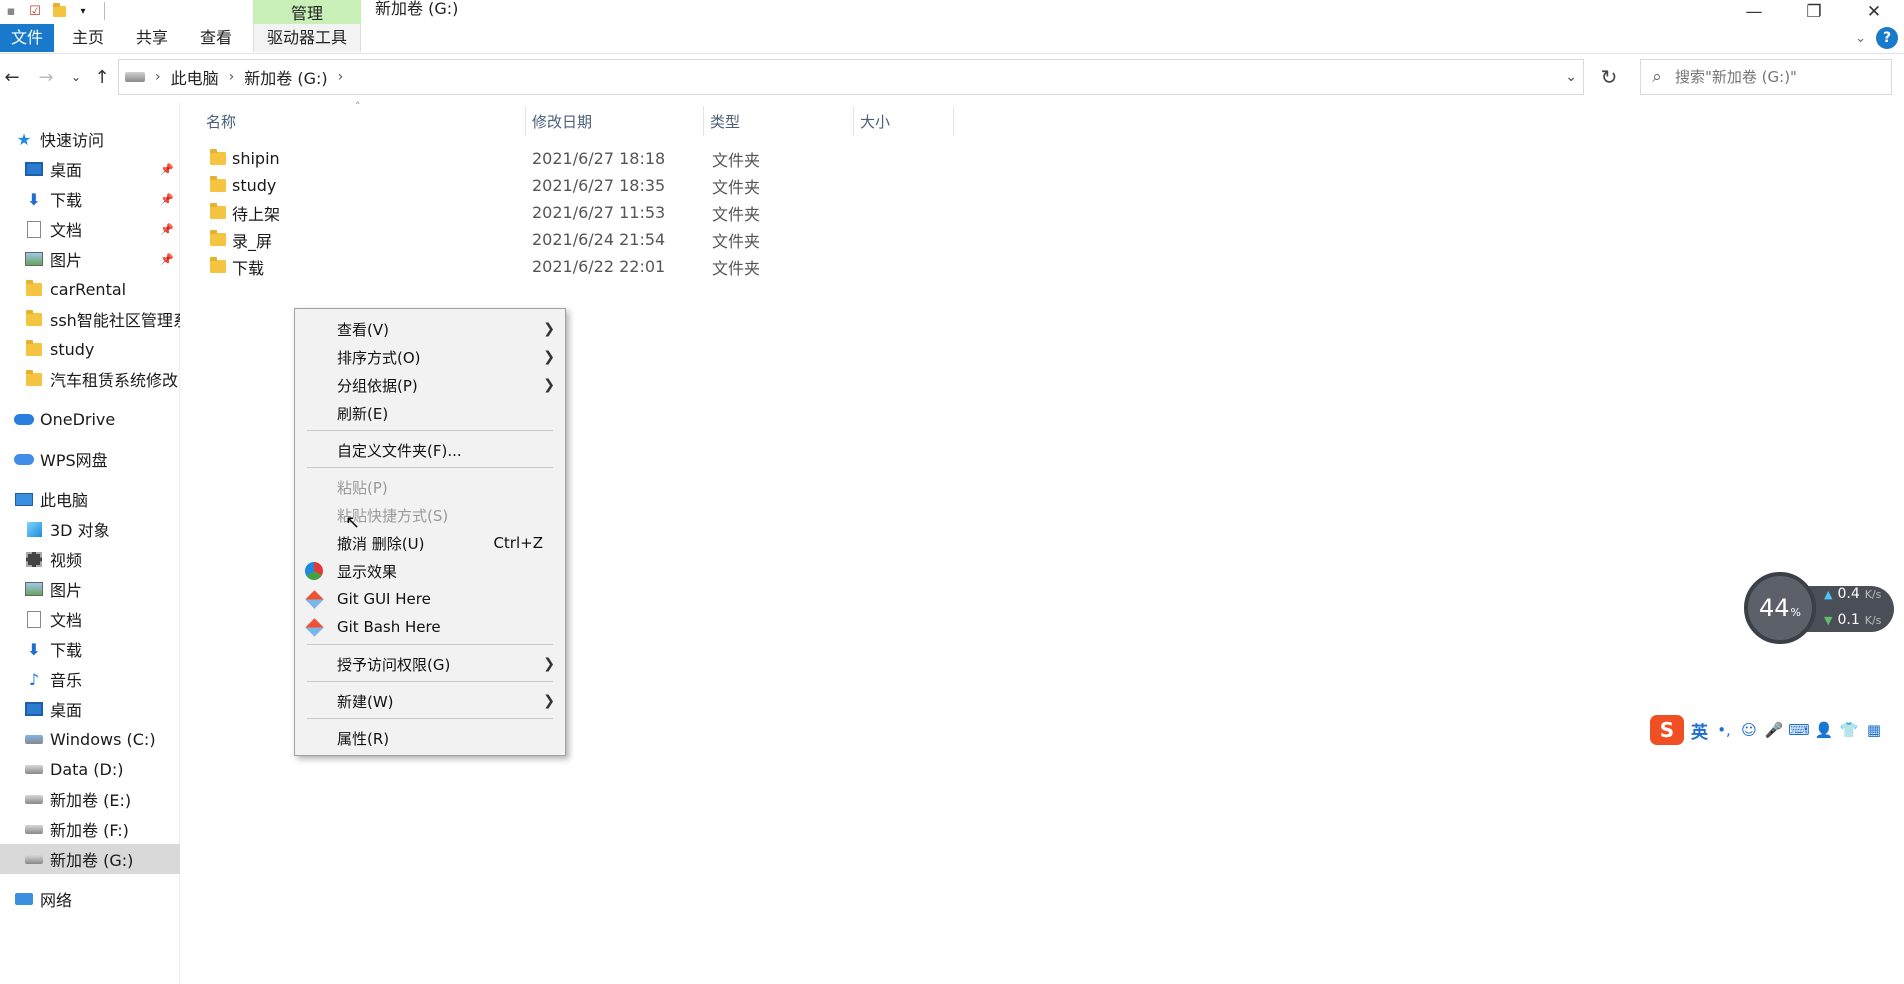 This screenshot has width=1904, height=984. I want to click on window-title: 新加卷 (G:), so click(417, 9).